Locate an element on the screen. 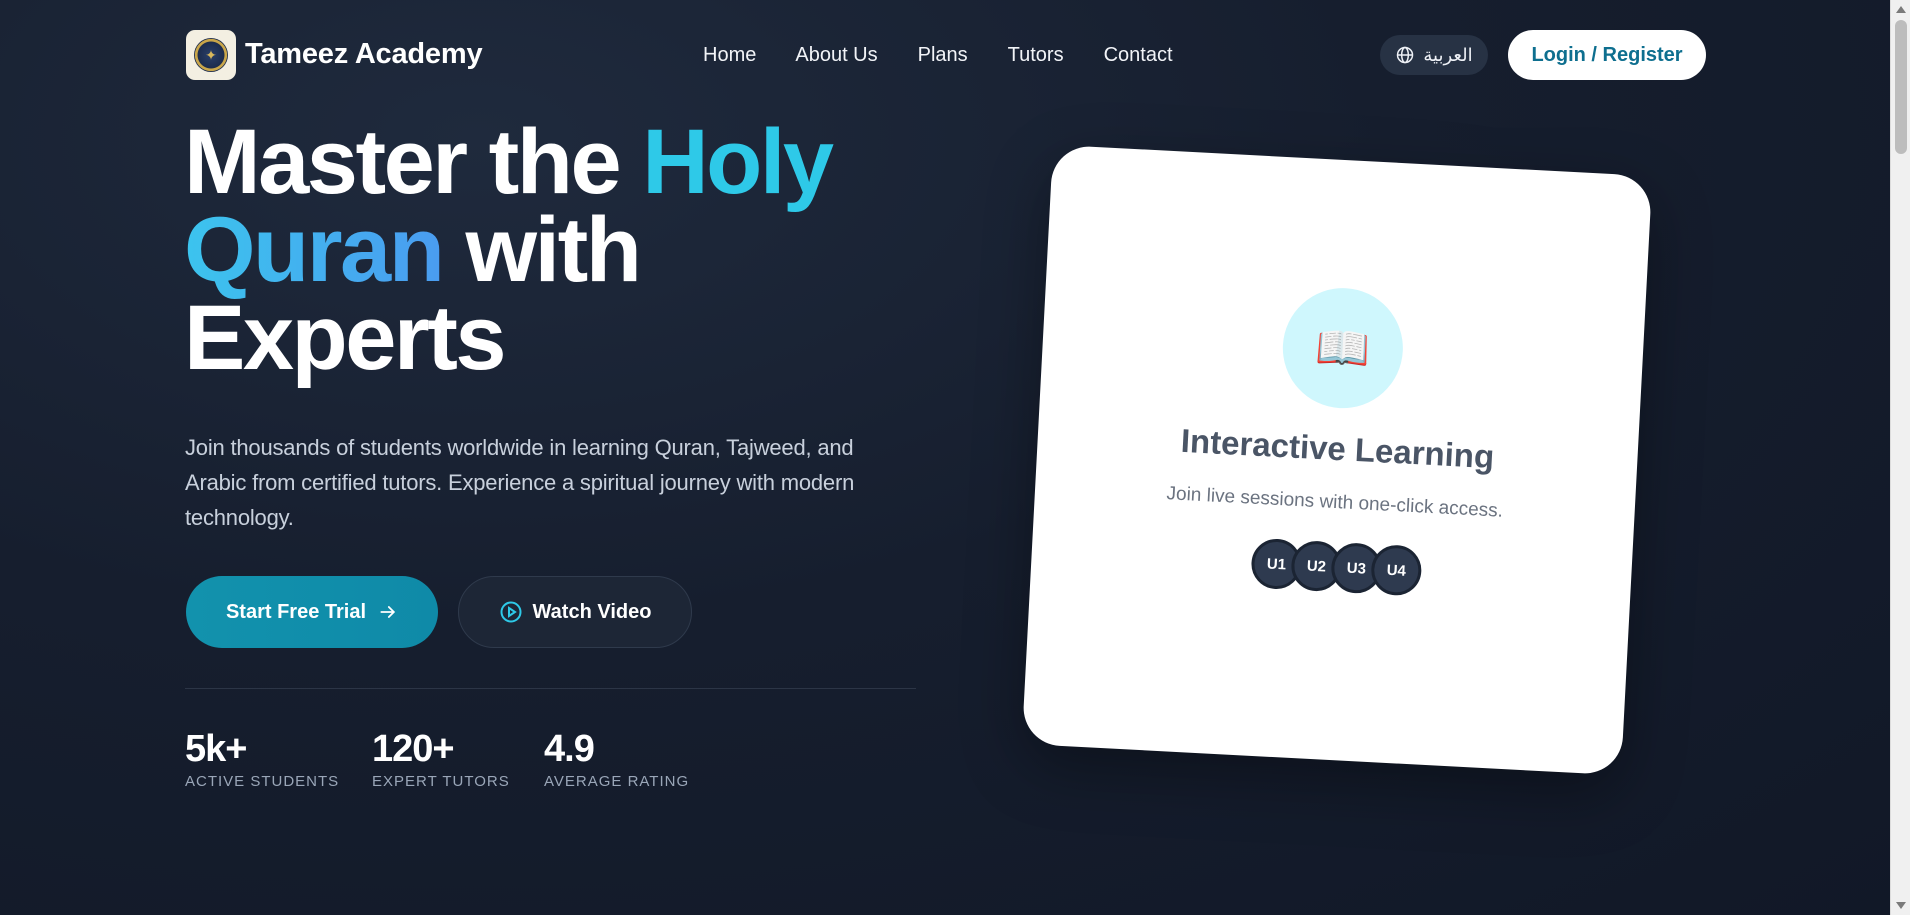  hero-title: Master the Holy Quran with Experts is located at coordinates (564, 250).